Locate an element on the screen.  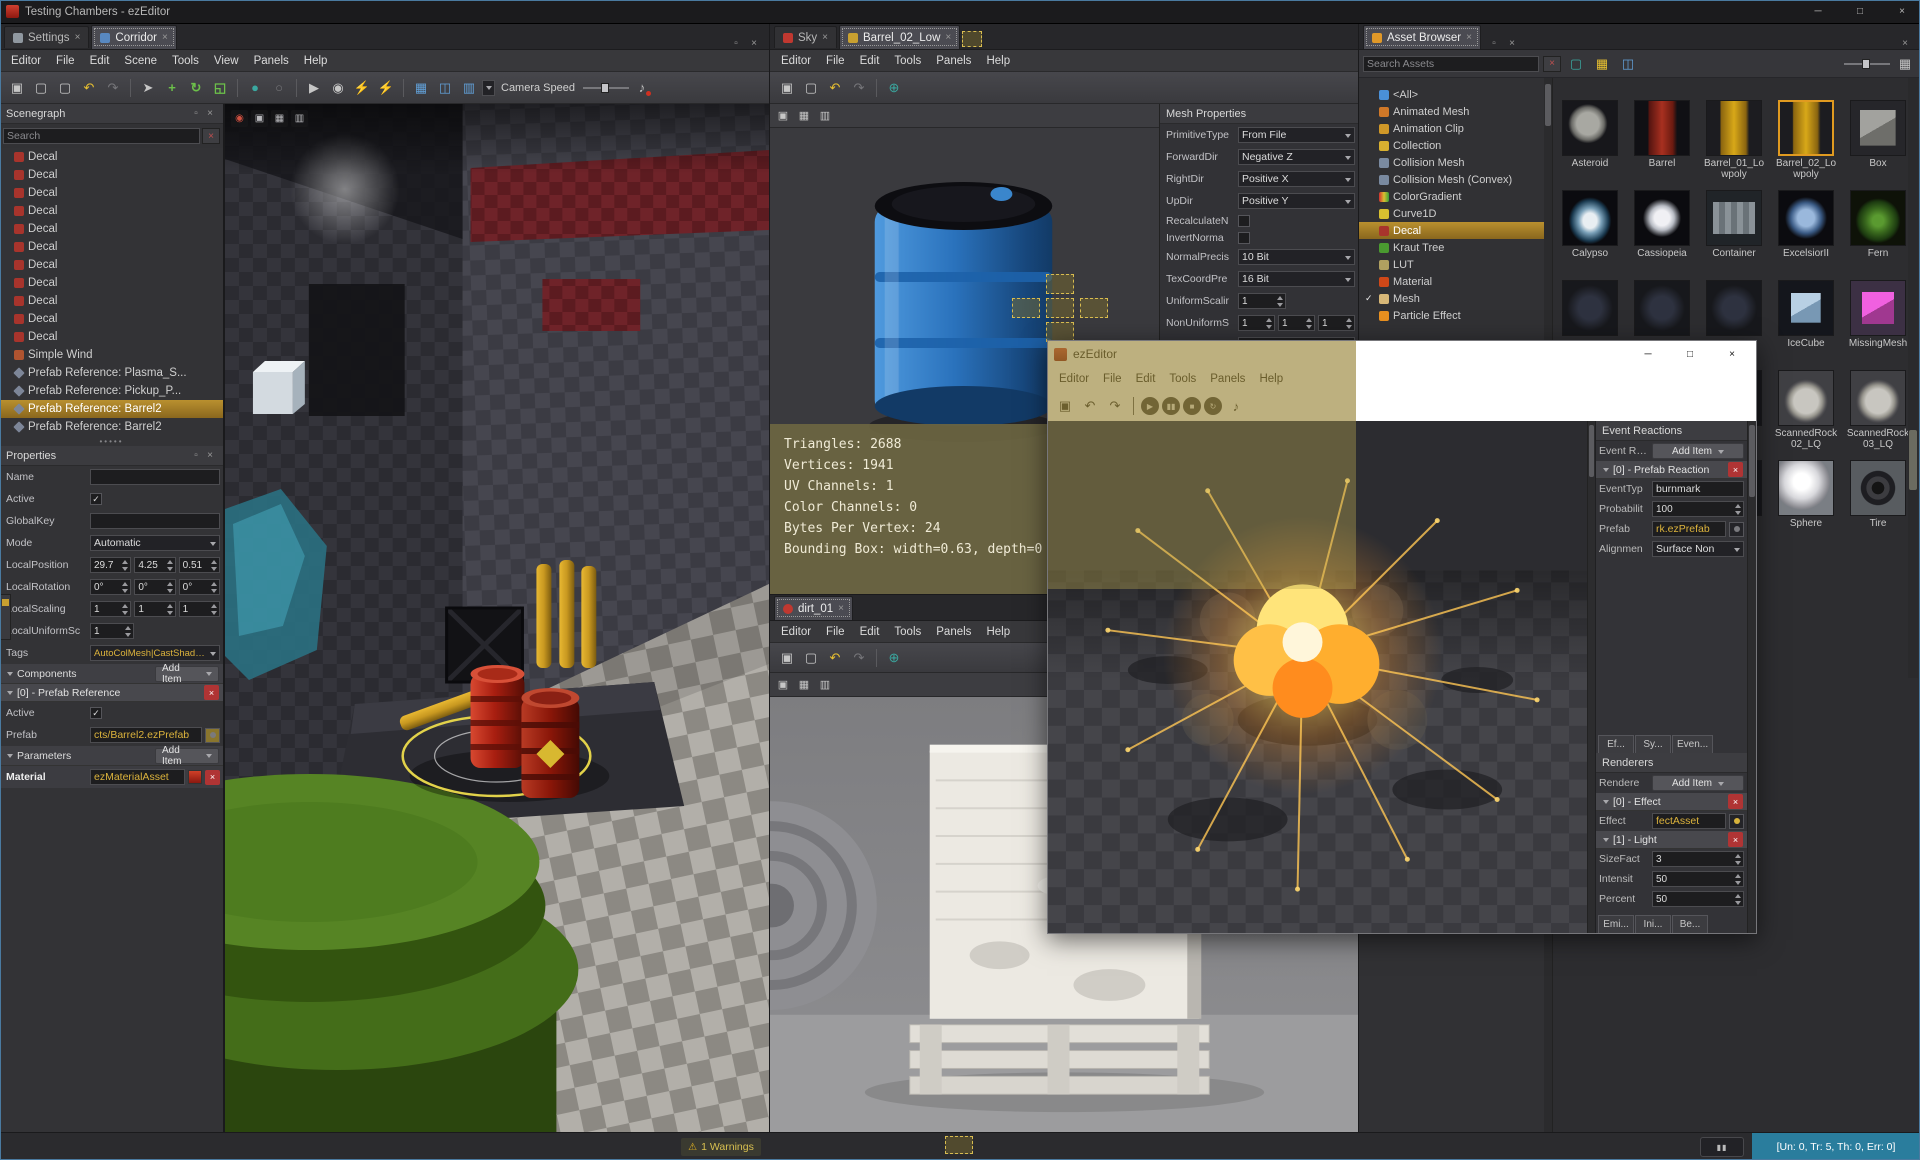
dock-guide-left is located at coordinates (1026, 308).